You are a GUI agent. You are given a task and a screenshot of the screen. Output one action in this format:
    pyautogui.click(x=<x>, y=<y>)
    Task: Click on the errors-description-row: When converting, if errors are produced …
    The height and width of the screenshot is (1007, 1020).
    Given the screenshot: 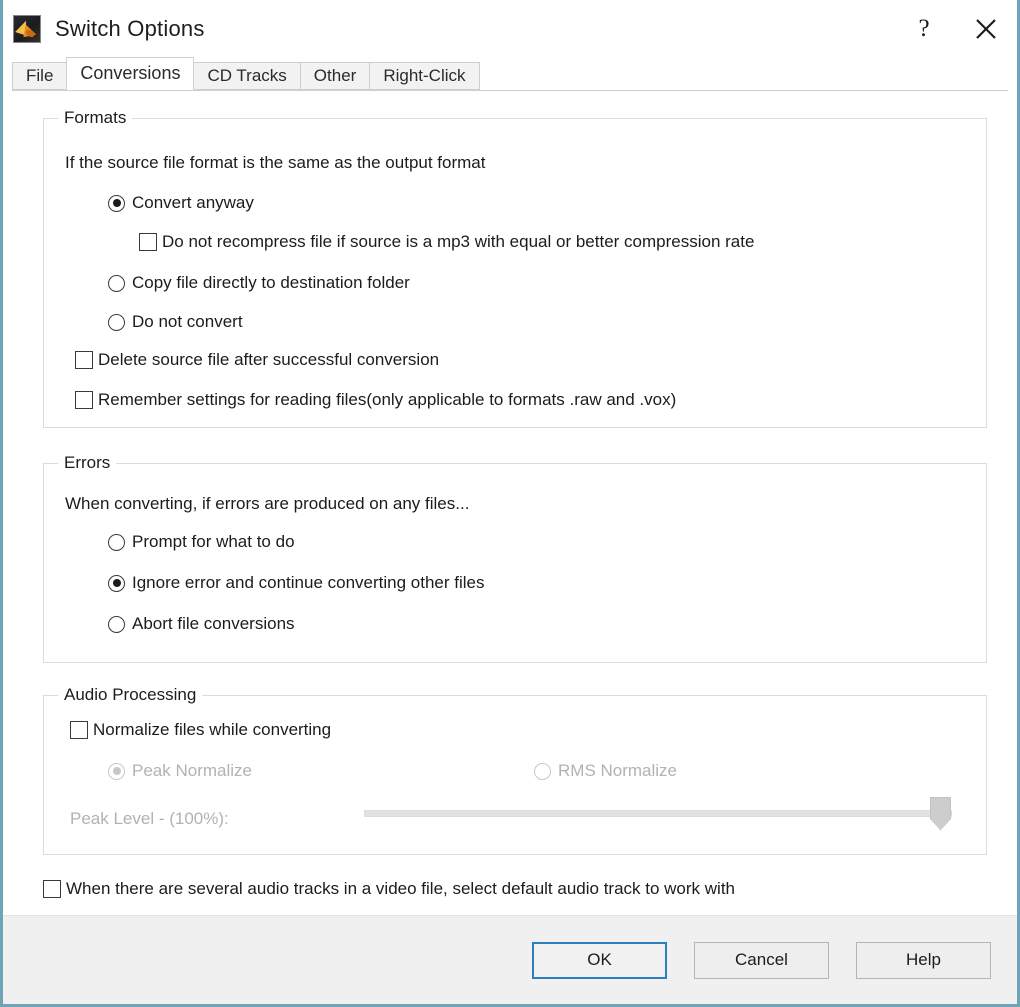 What is the action you would take?
    pyautogui.click(x=267, y=504)
    